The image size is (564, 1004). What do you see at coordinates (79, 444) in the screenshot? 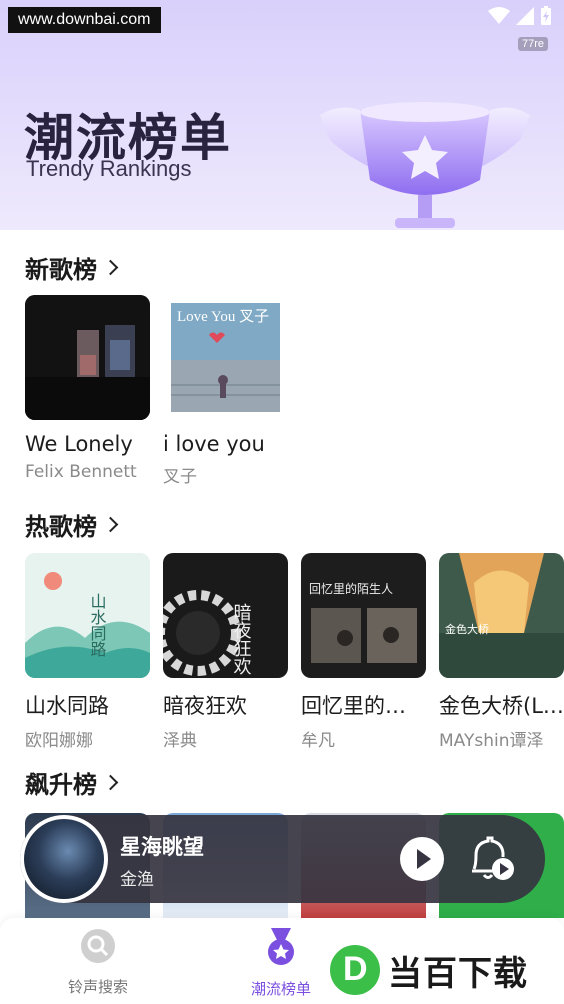
I see `song-title: We Lonely` at bounding box center [79, 444].